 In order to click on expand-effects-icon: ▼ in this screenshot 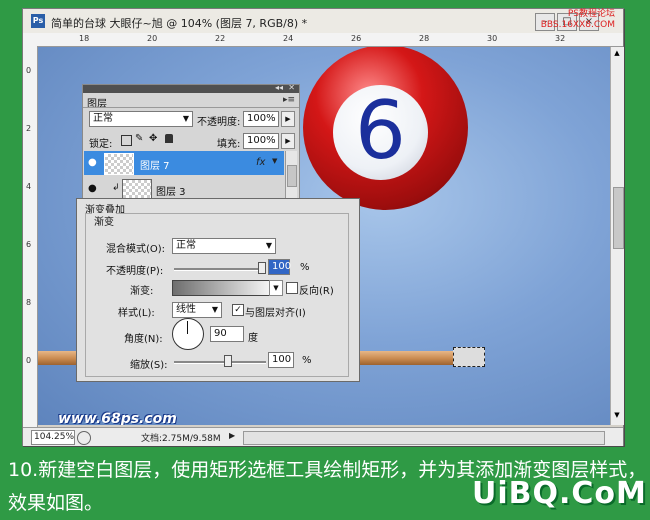, I will do `click(274, 161)`.